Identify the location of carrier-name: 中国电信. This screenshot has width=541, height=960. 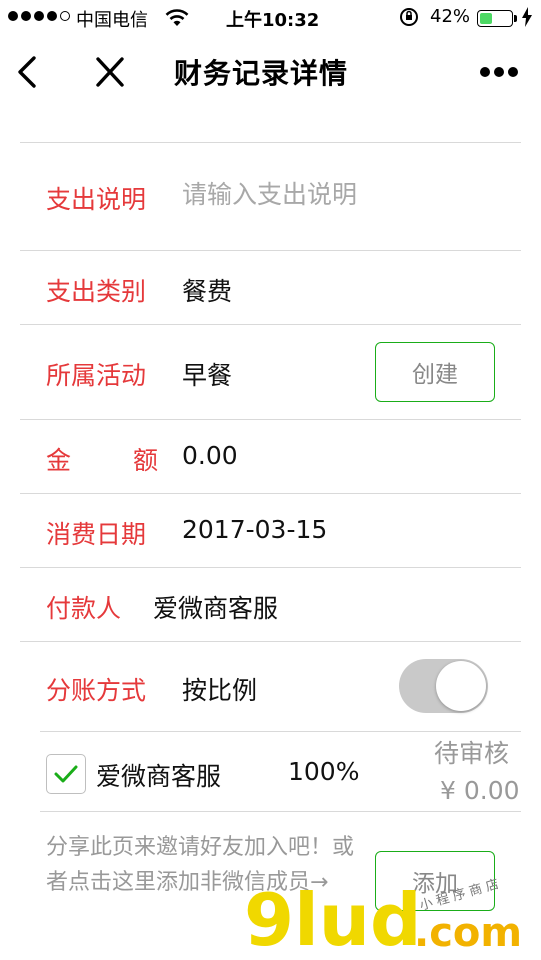
(112, 20).